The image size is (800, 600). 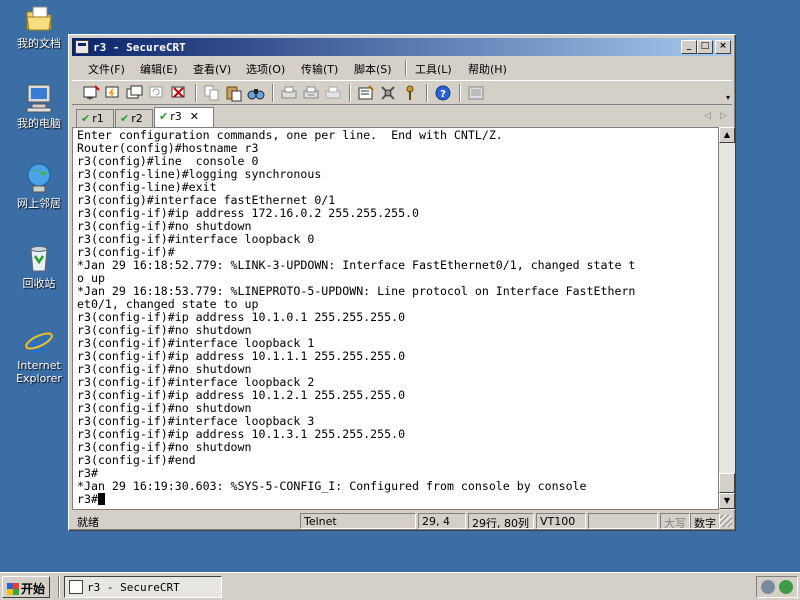 What do you see at coordinates (443, 93) in the screenshot?
I see `help-icon: ?` at bounding box center [443, 93].